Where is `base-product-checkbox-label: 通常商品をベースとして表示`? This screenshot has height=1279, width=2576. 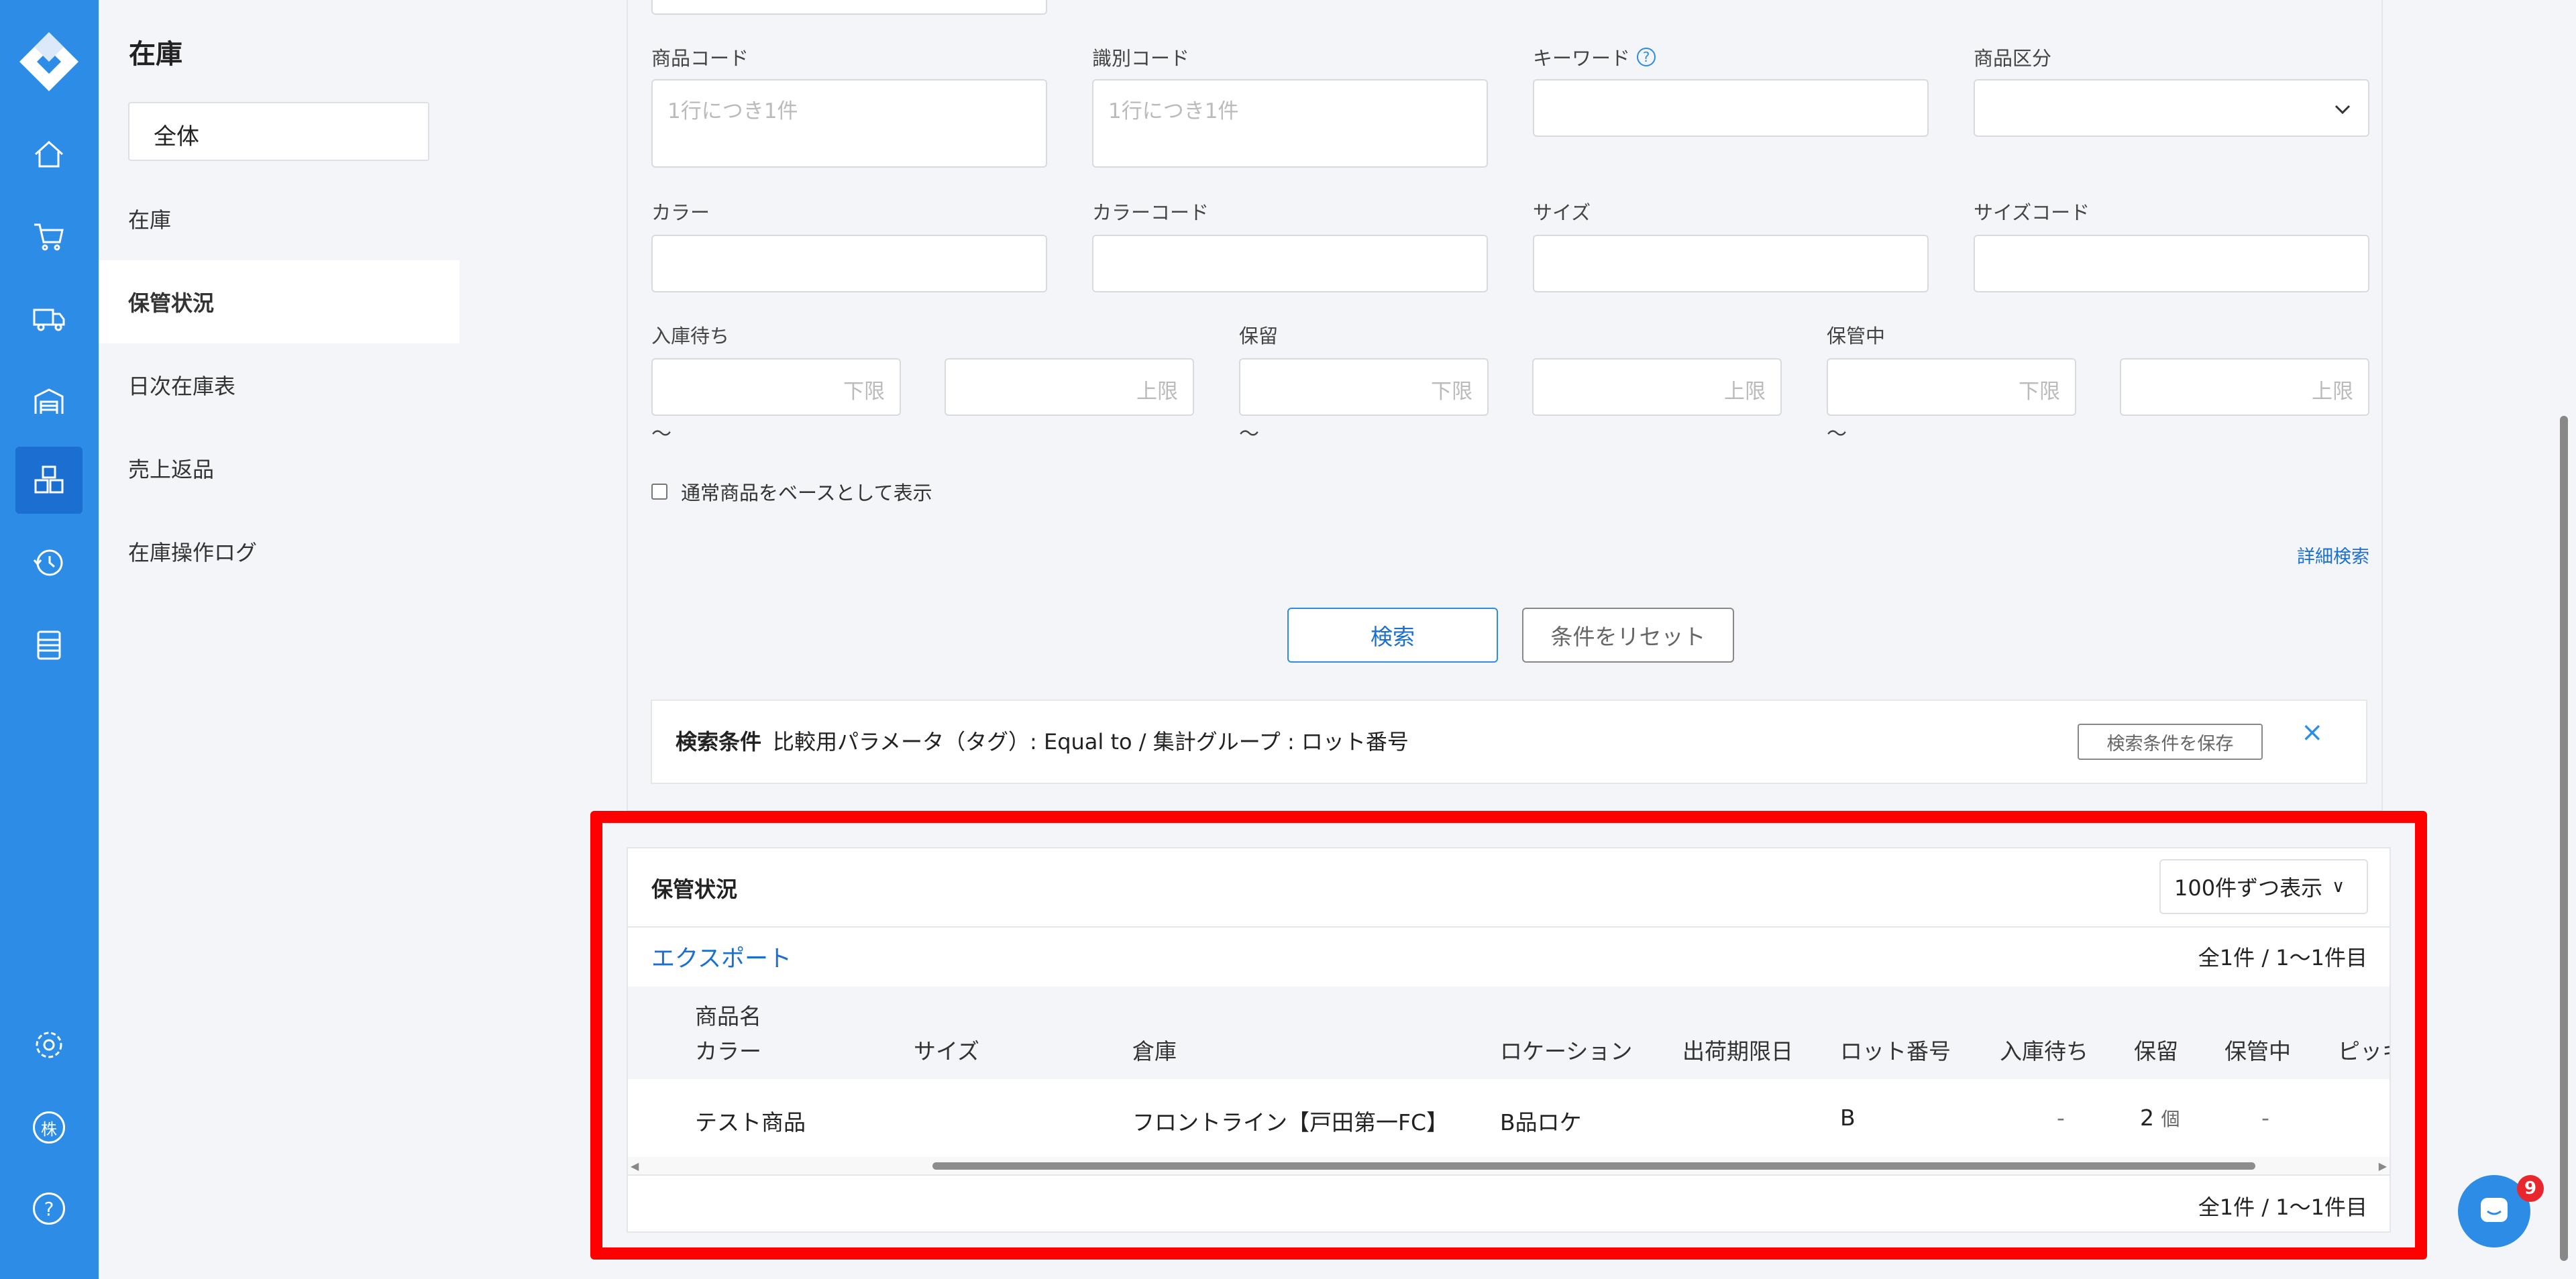 base-product-checkbox-label: 通常商品をベースとして表示 is located at coordinates (806, 493).